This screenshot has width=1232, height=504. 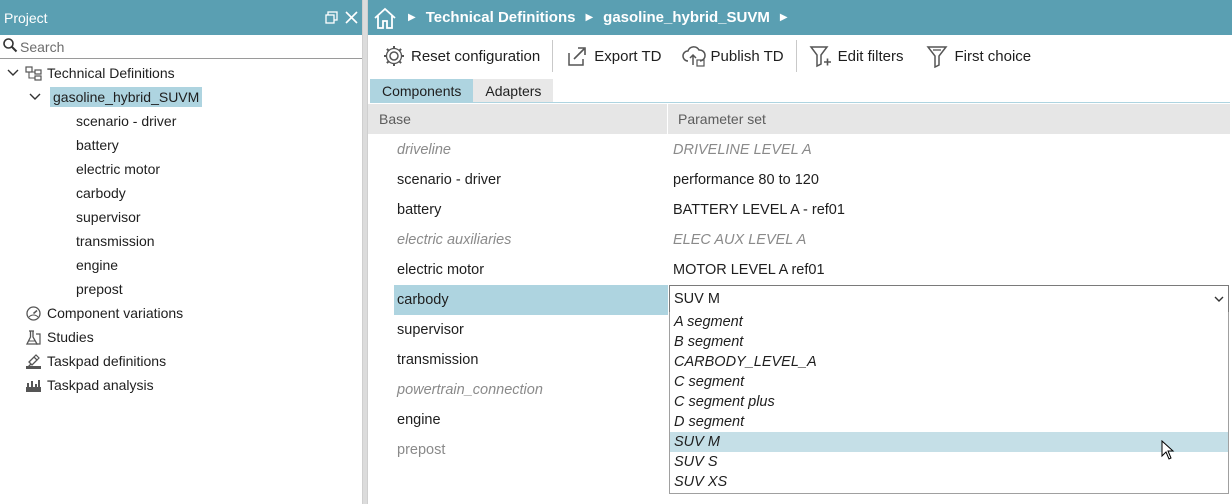 What do you see at coordinates (821, 56) in the screenshot?
I see `filter-edit-icon` at bounding box center [821, 56].